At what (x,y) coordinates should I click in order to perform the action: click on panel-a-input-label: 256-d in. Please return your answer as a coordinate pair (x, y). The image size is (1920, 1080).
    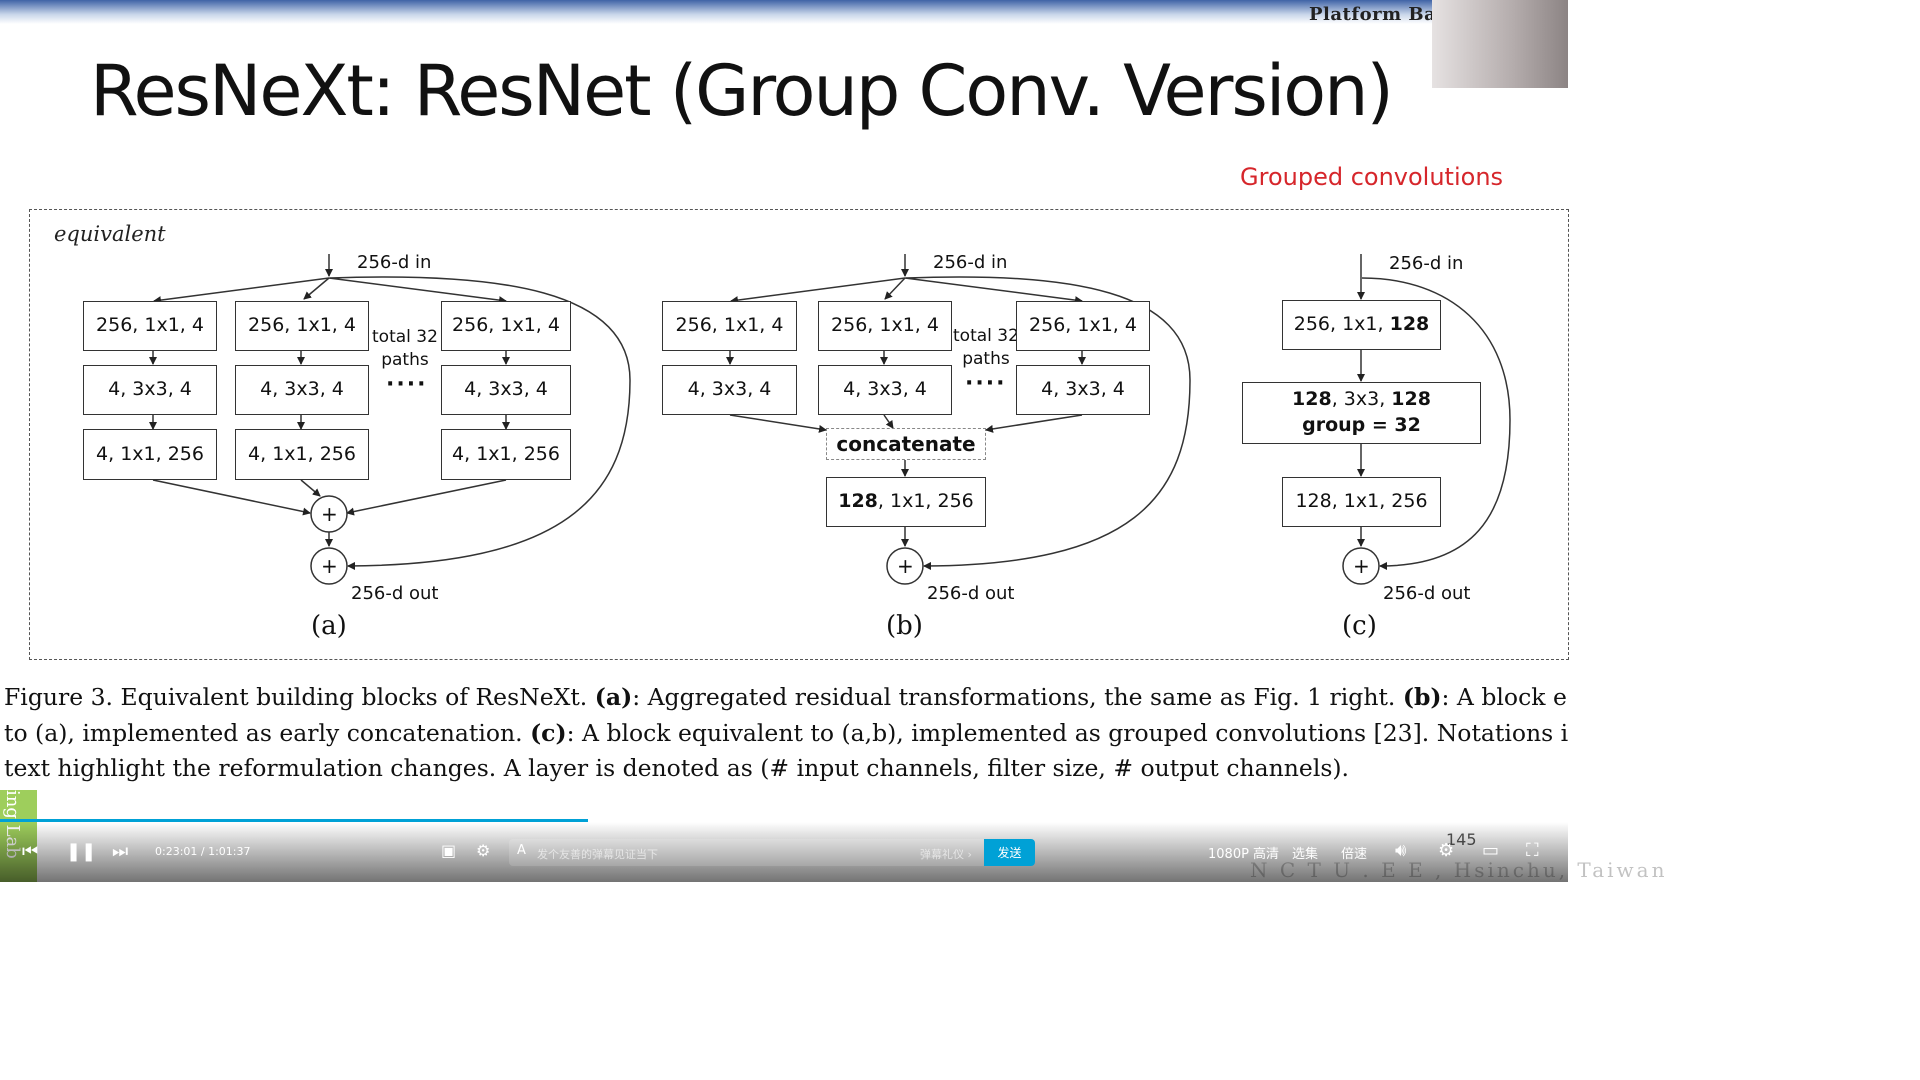
    Looking at the image, I should click on (394, 262).